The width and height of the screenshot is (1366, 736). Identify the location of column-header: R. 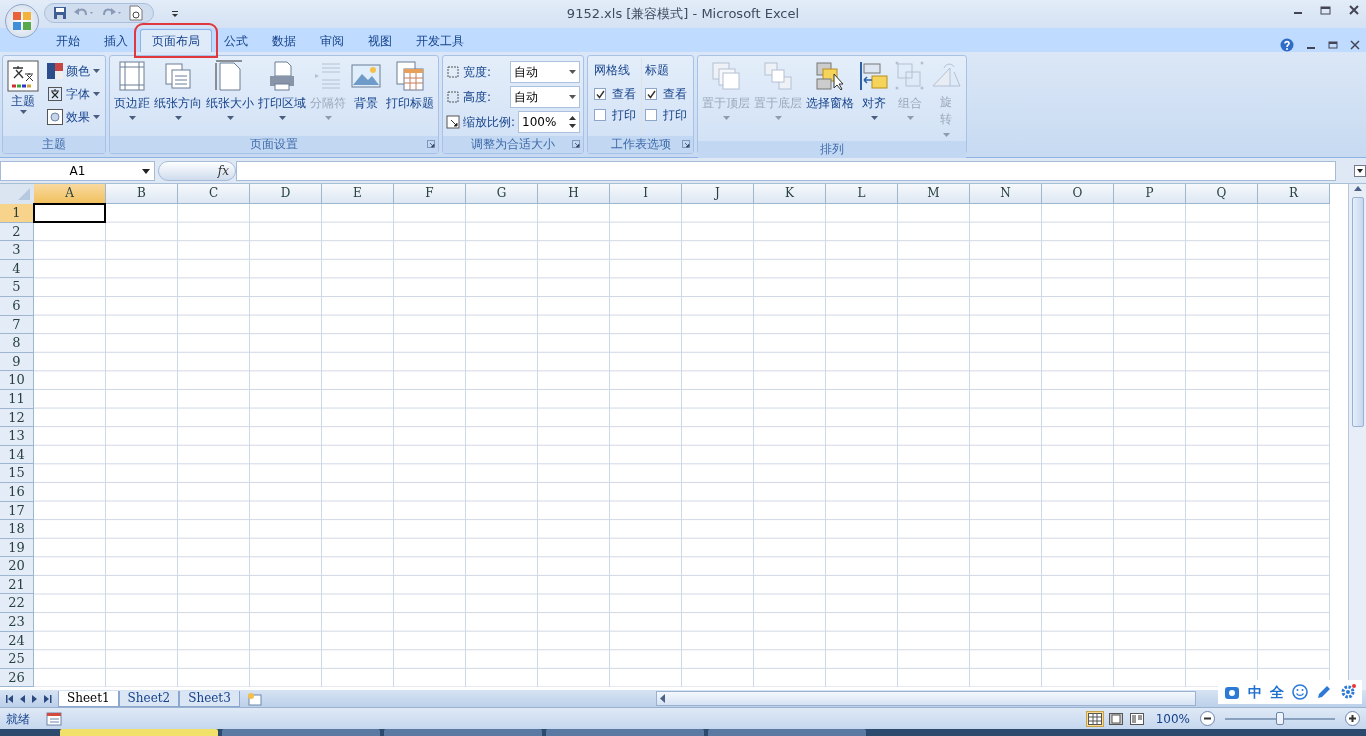
(1294, 194).